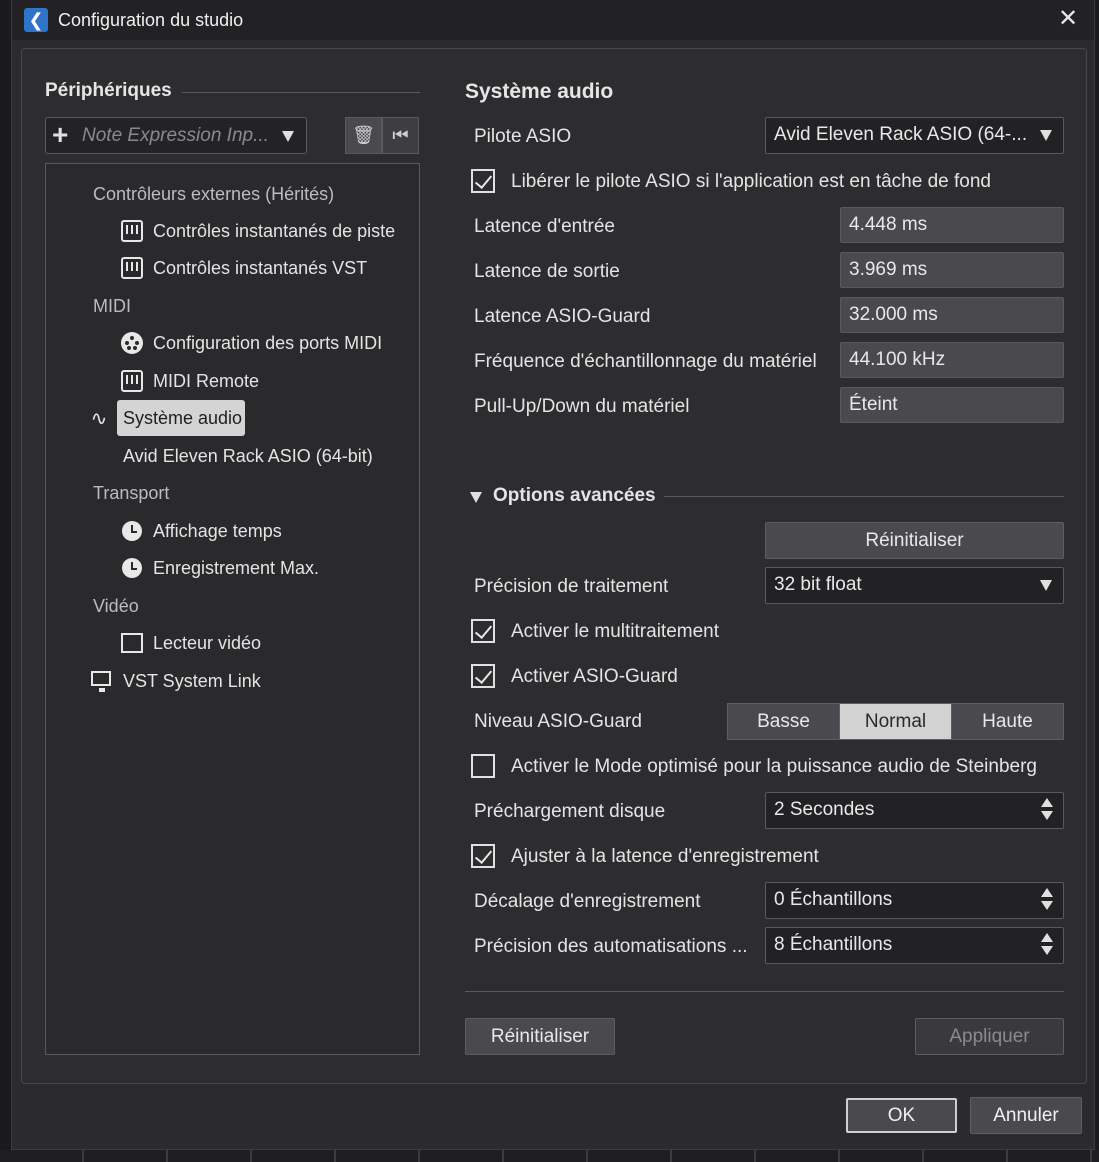  Describe the element at coordinates (60, 134) in the screenshot. I see `plus-icon: +` at that location.